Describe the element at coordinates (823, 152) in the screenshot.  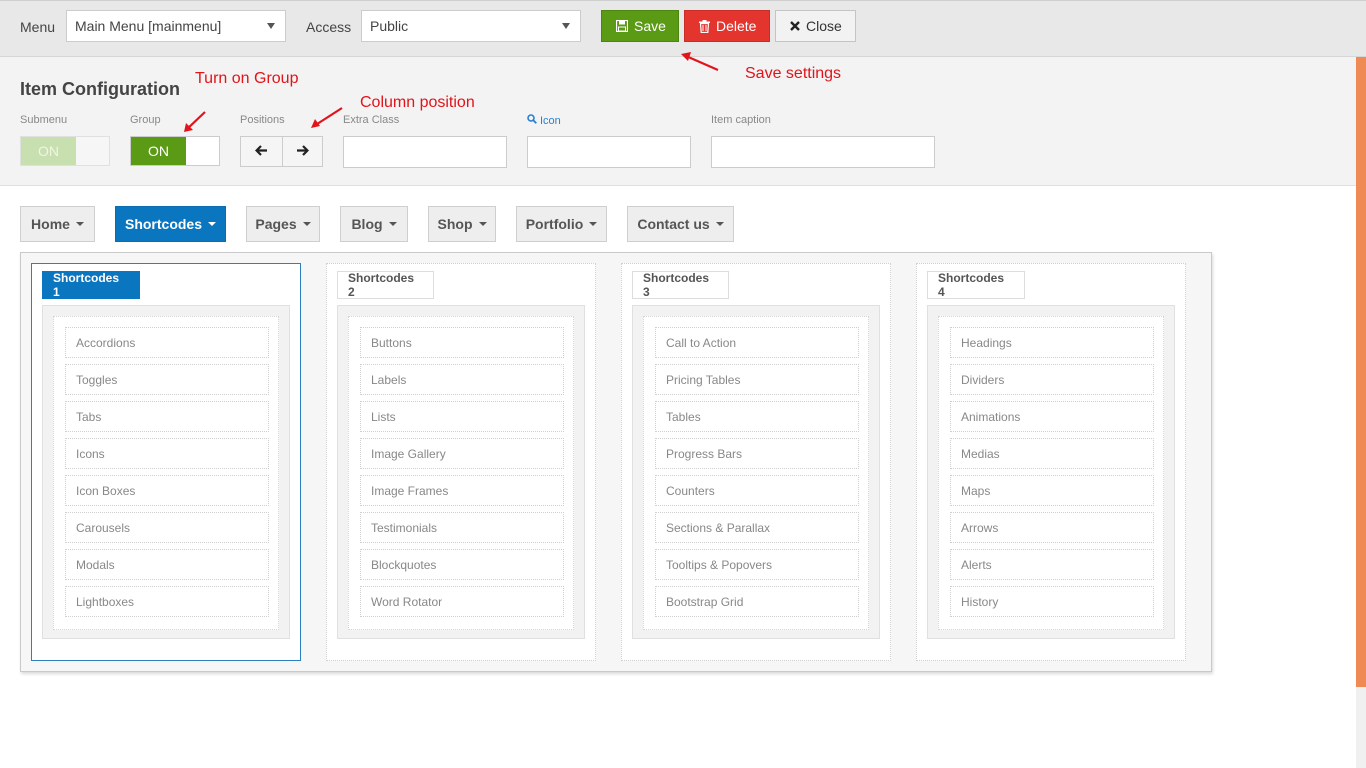
I see `item-caption-input` at that location.